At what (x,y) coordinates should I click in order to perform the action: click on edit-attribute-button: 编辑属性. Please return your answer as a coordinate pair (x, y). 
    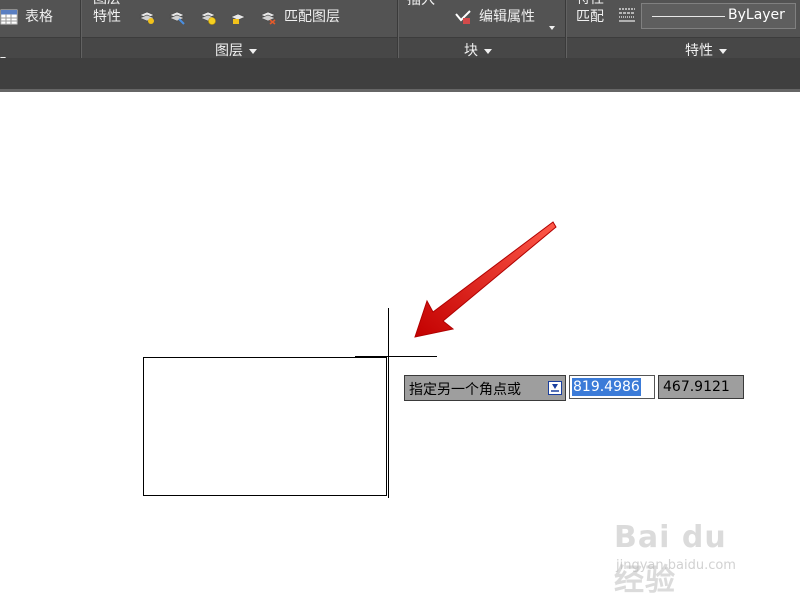
    Looking at the image, I should click on (507, 17).